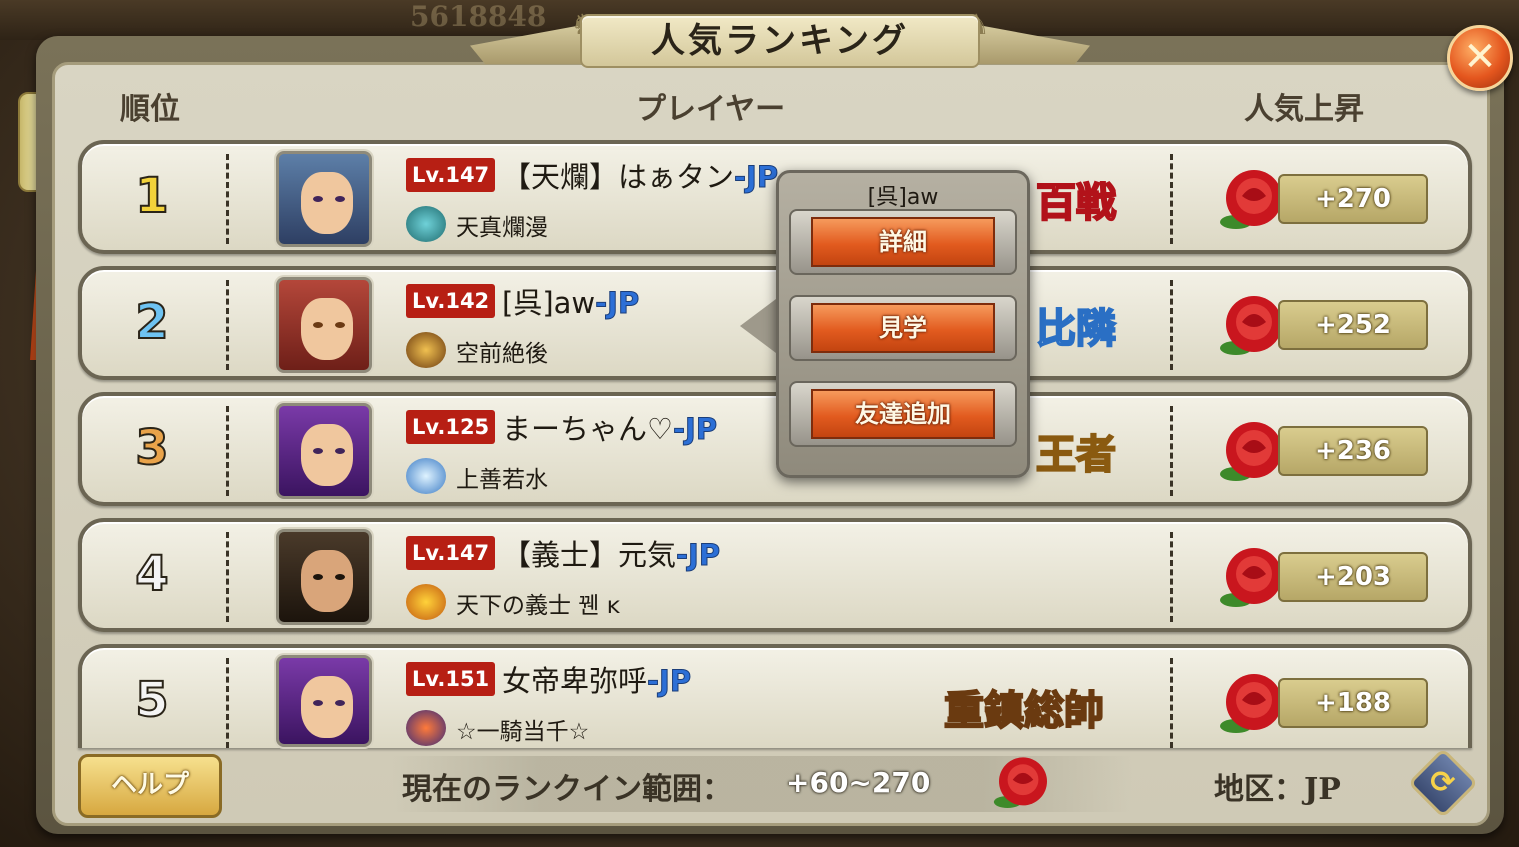 The width and height of the screenshot is (1519, 847). Describe the element at coordinates (151, 322) in the screenshot. I see `rank-number: 2` at that location.